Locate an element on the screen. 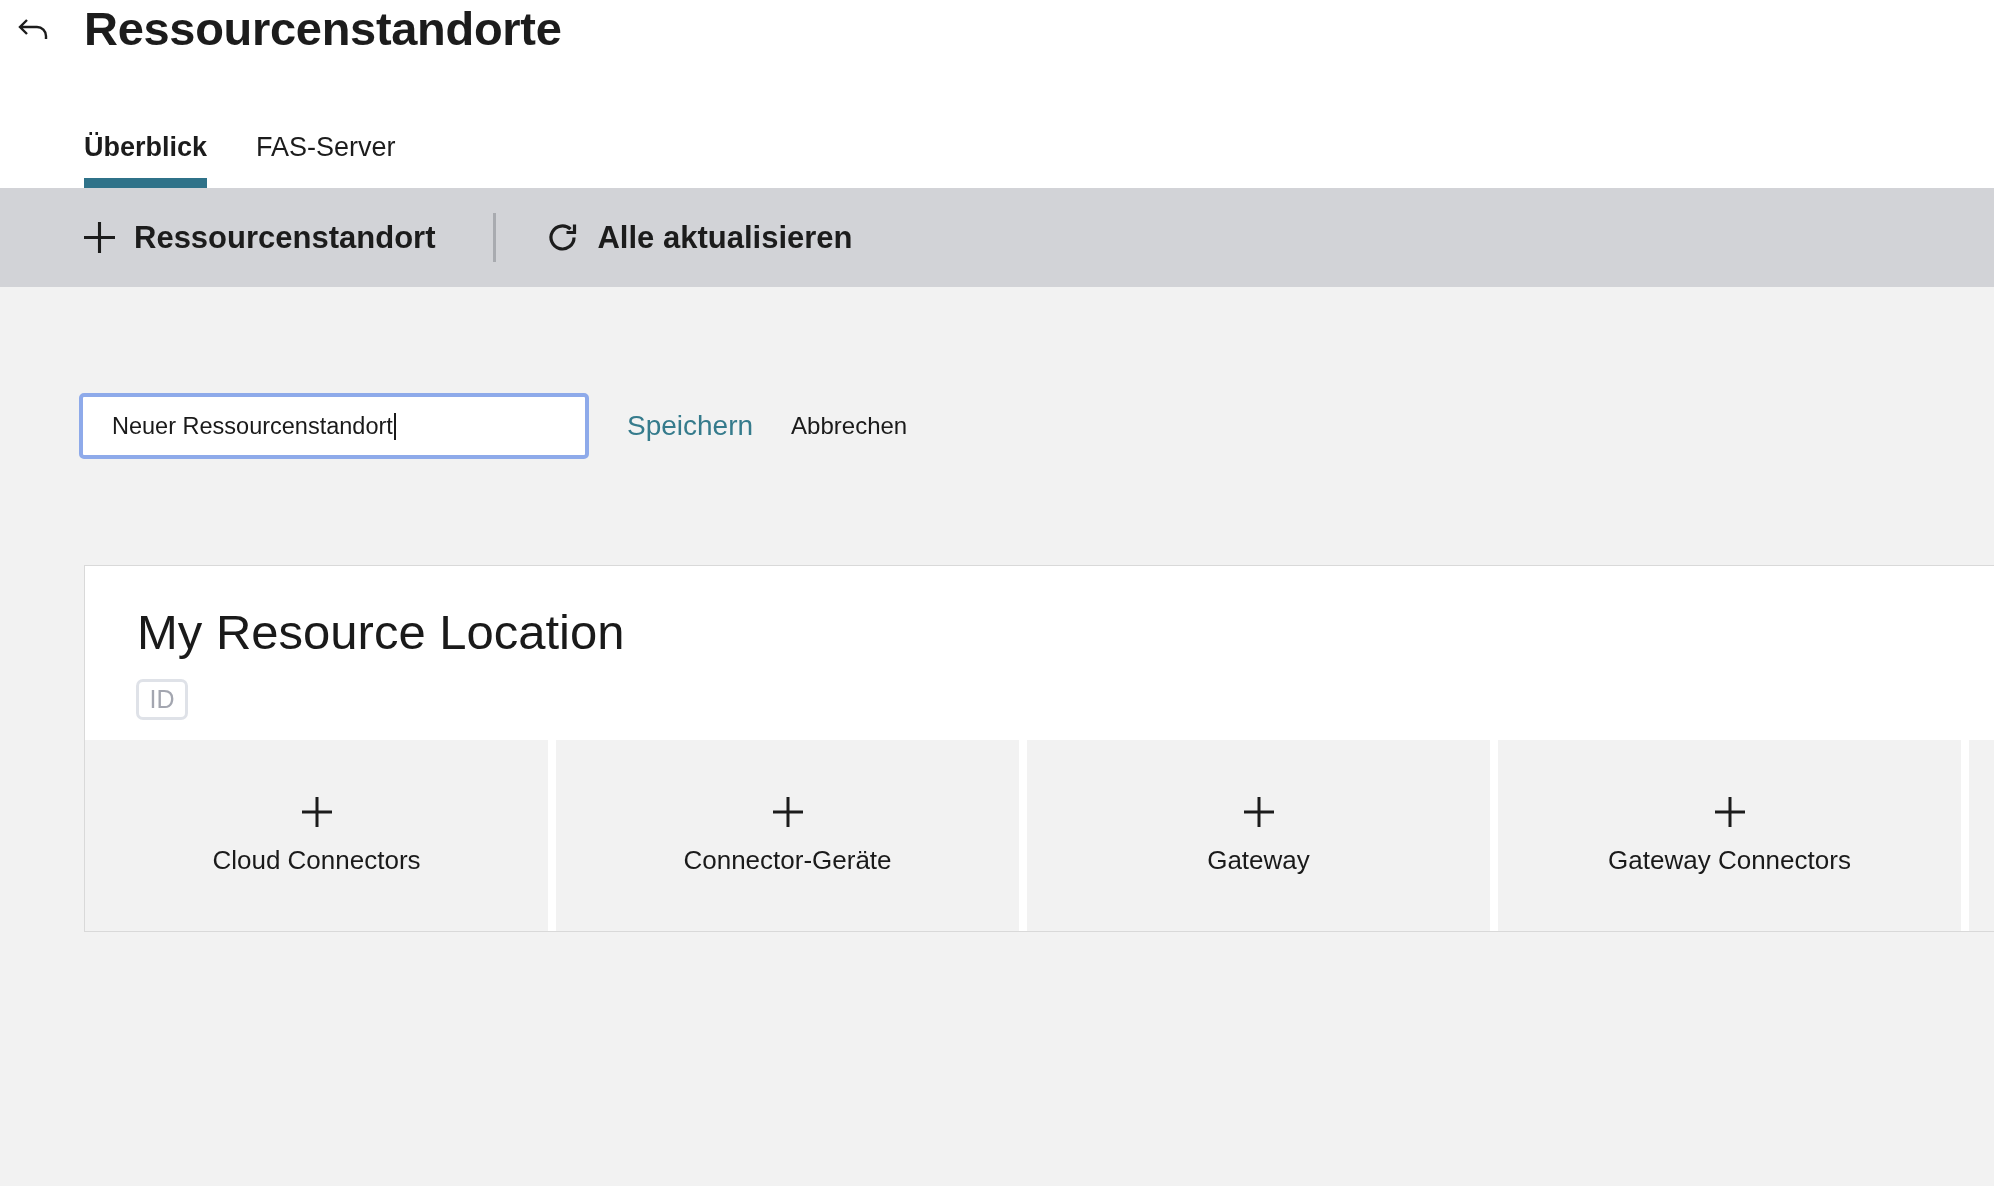 This screenshot has height=1186, width=1994. back-arrow-icon is located at coordinates (33, 29).